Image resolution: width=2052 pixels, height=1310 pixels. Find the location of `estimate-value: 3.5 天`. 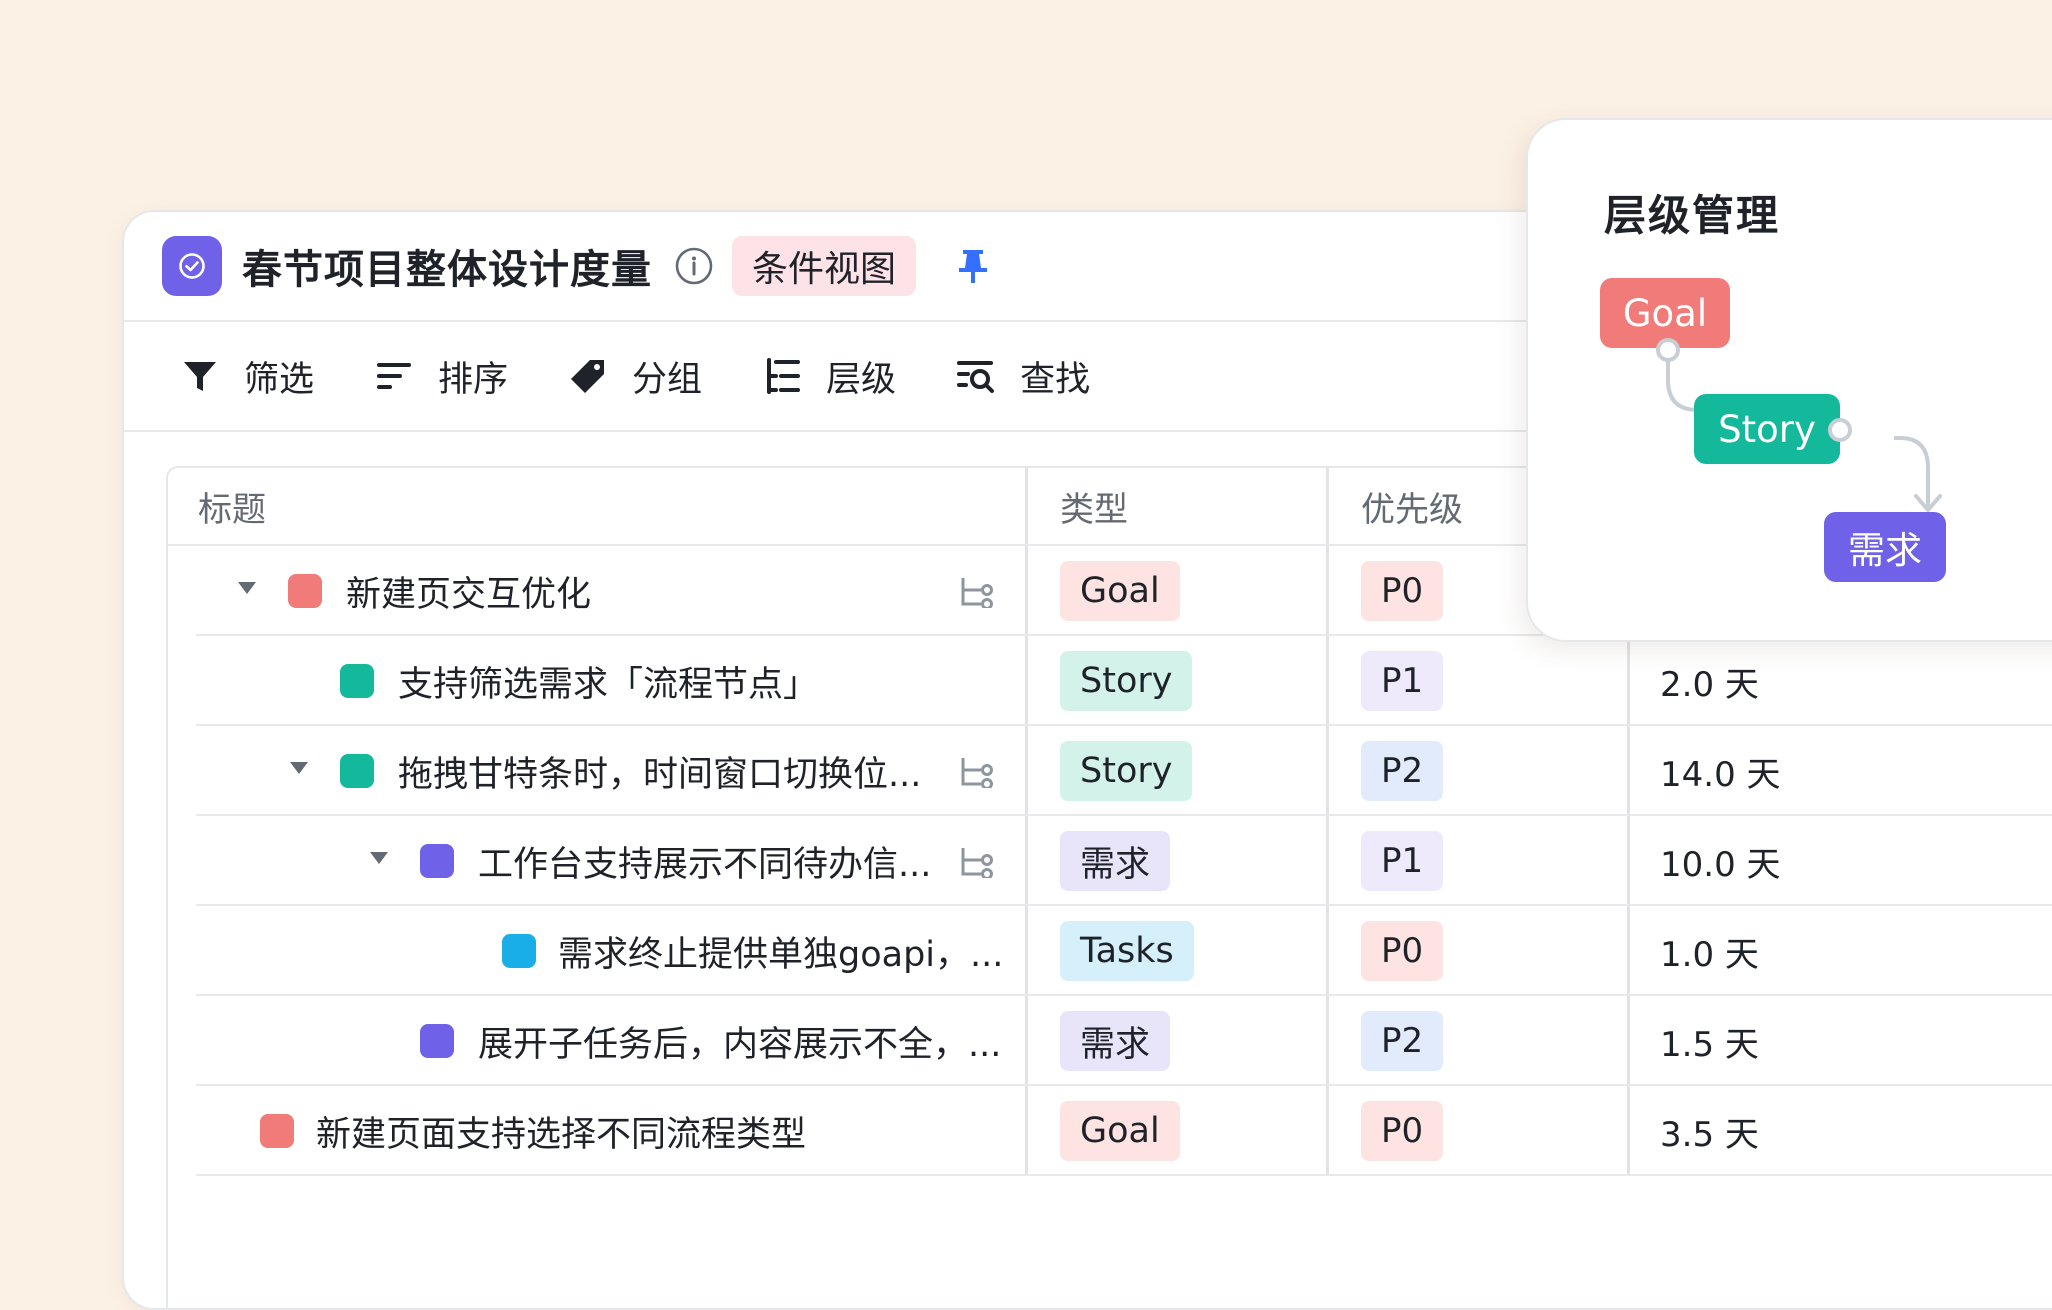

estimate-value: 3.5 天 is located at coordinates (1709, 1134).